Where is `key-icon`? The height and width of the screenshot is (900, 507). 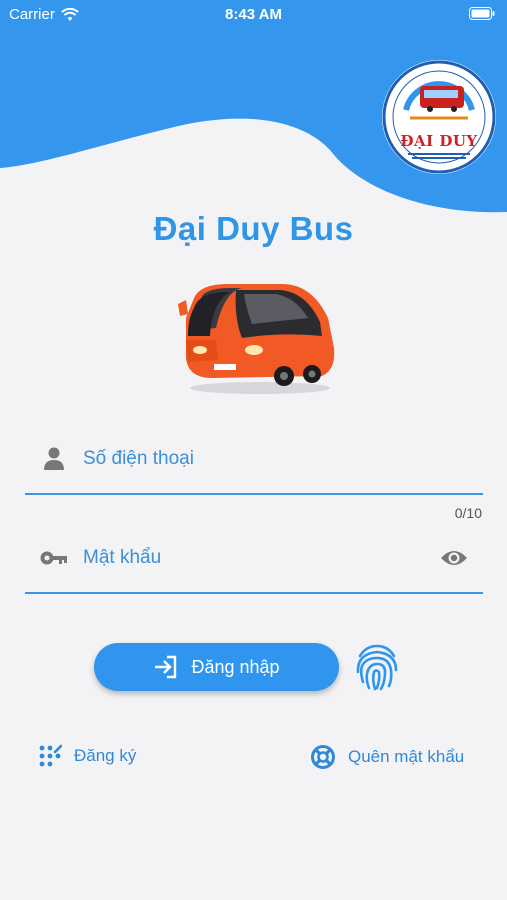 key-icon is located at coordinates (53, 558).